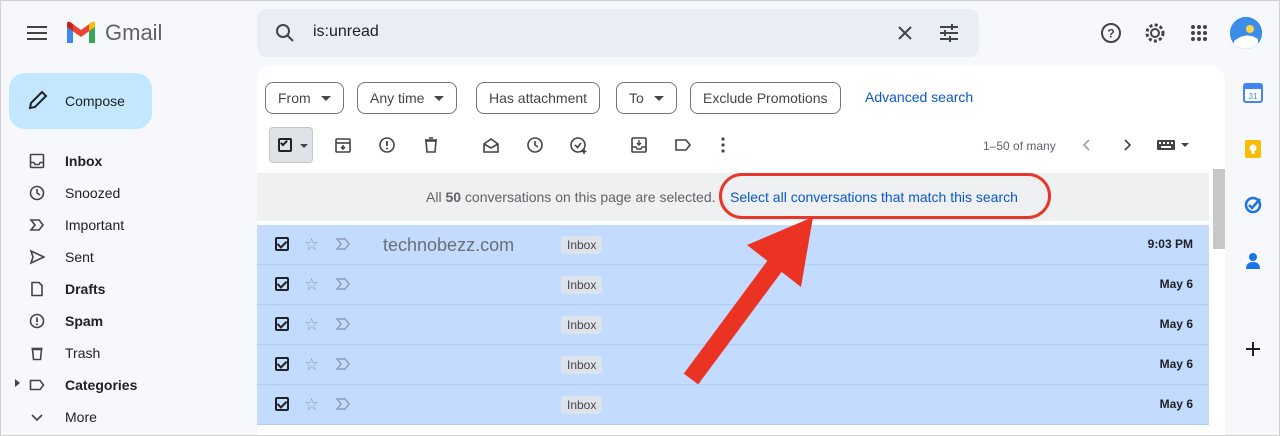 Image resolution: width=1280 pixels, height=436 pixels. I want to click on help-icon: ?, so click(1111, 33).